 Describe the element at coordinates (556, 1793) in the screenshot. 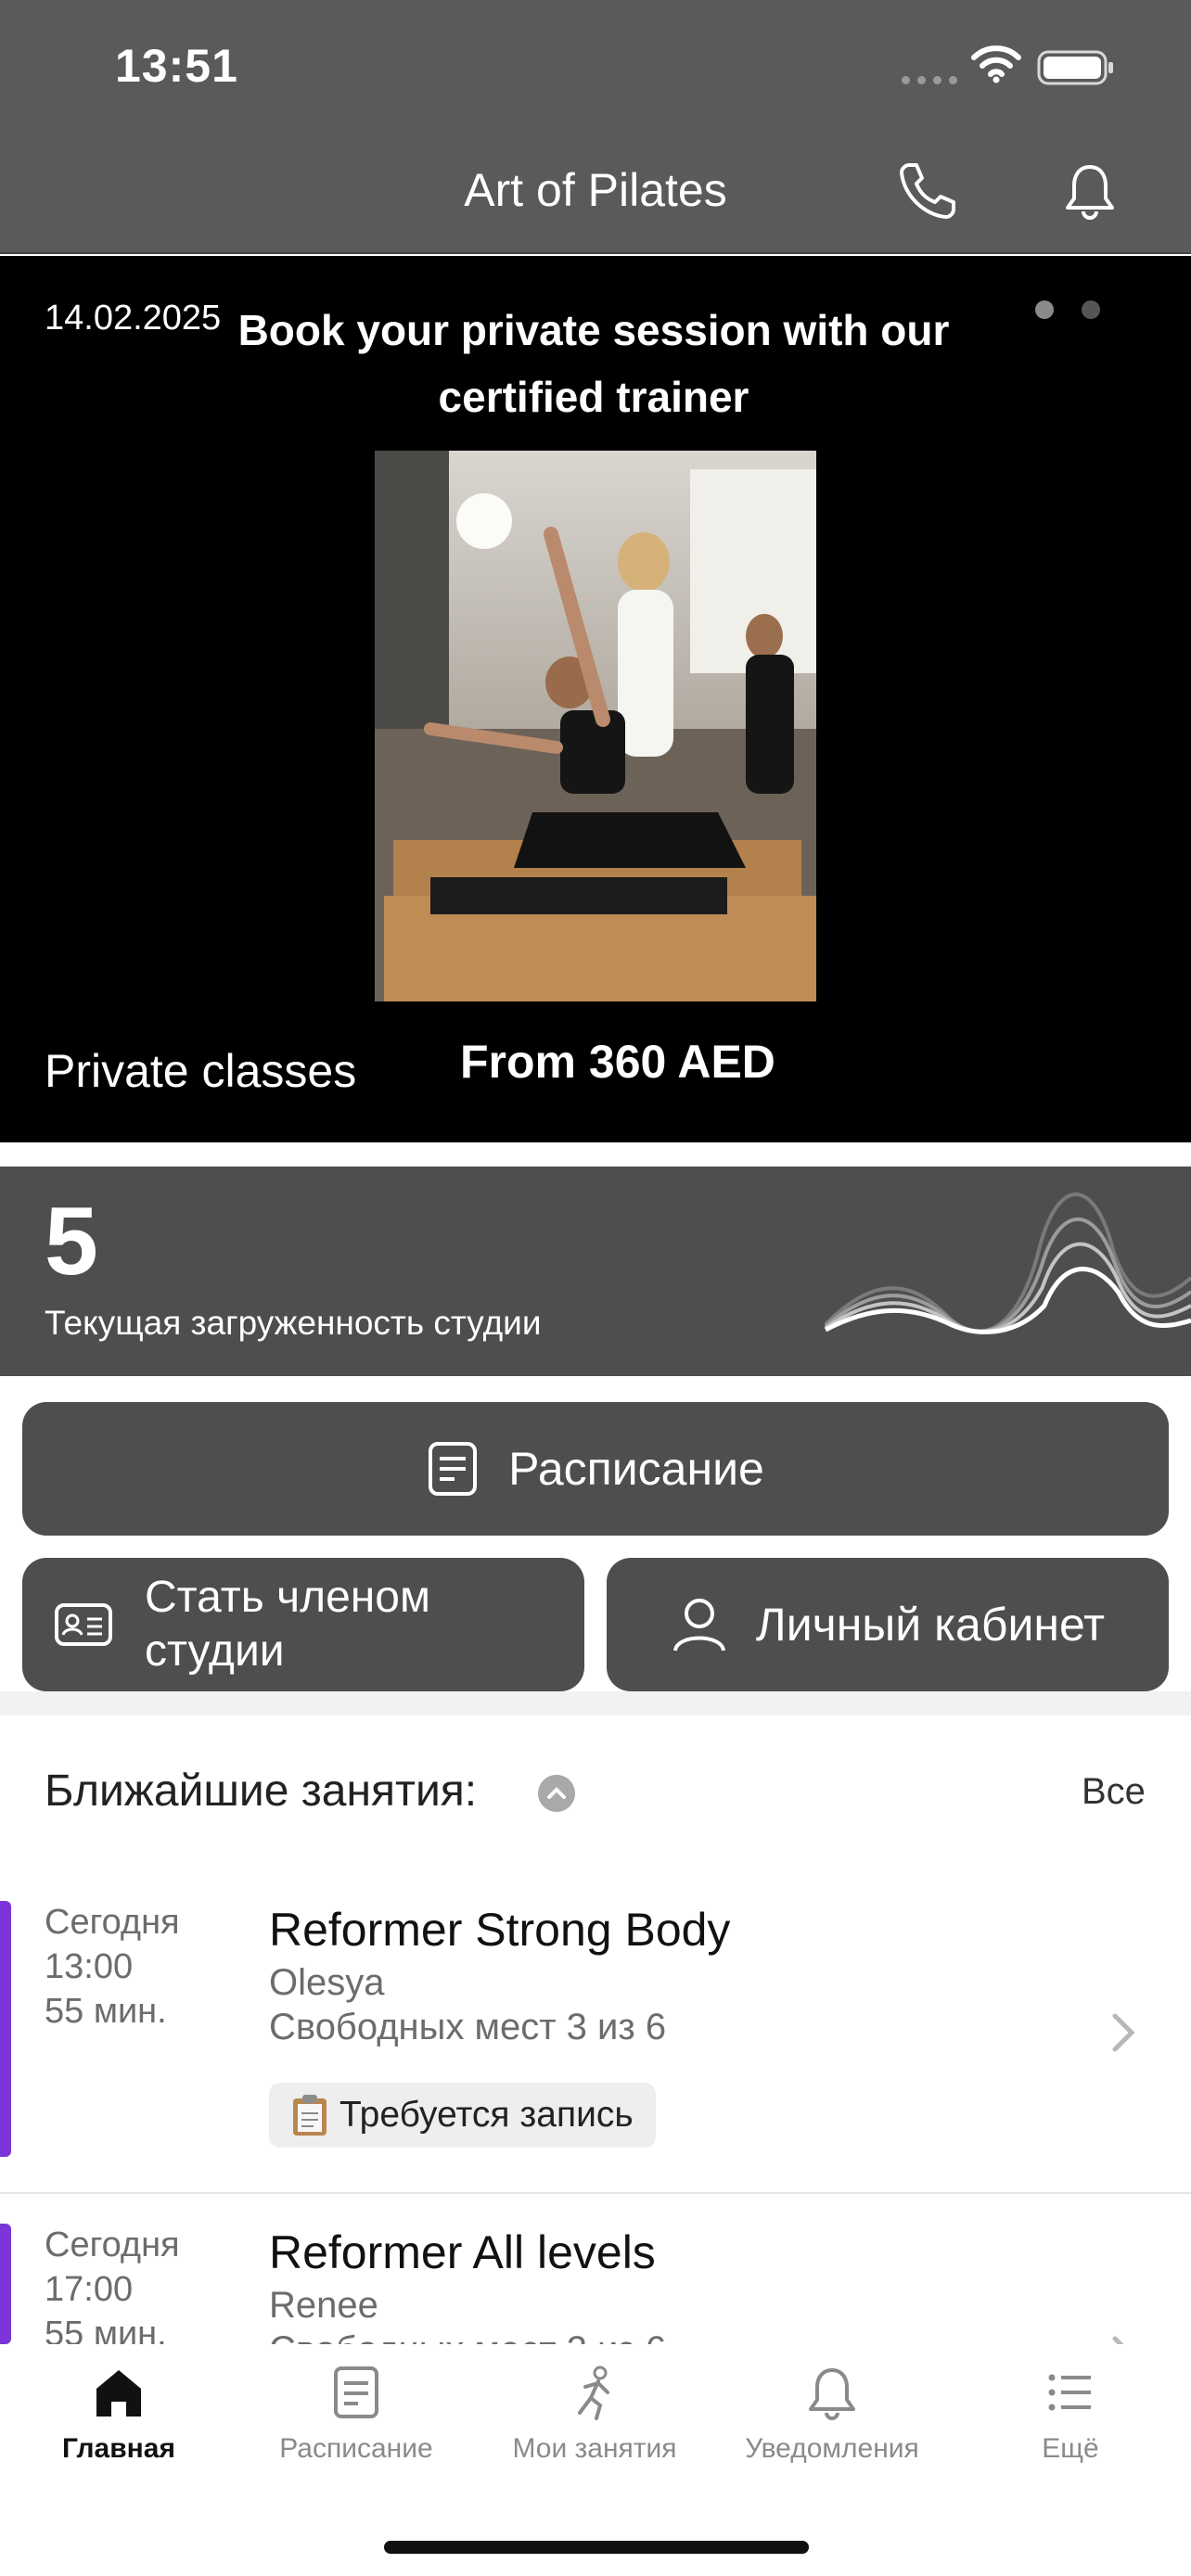

I see `chevron-up-icon` at that location.